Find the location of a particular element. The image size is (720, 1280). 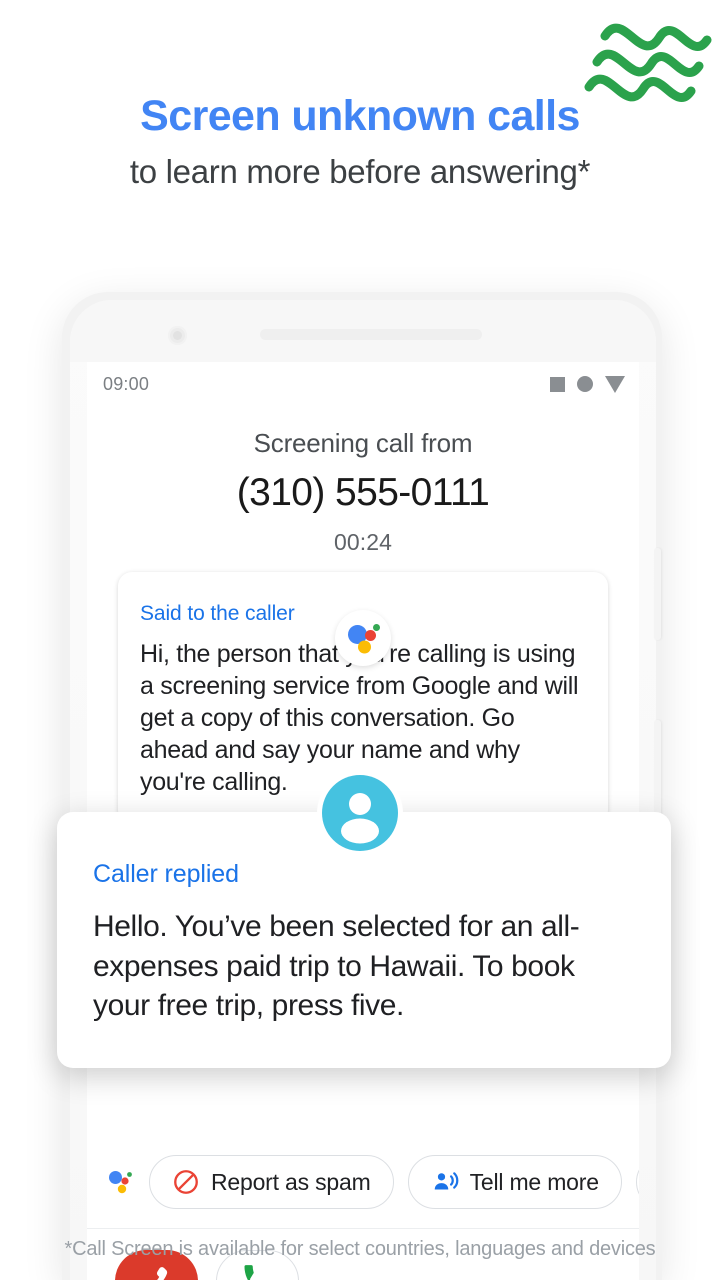

page-subtitle: to learn more before answering* is located at coordinates (360, 171).